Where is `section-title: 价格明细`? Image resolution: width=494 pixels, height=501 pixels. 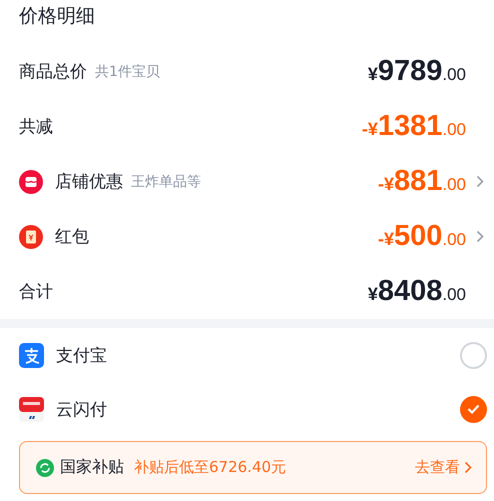
section-title: 价格明细 is located at coordinates (57, 16).